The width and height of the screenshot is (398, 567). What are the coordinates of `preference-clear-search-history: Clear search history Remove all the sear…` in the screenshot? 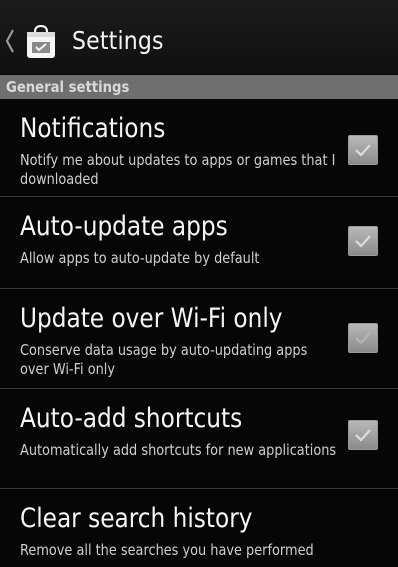 It's located at (199, 527).